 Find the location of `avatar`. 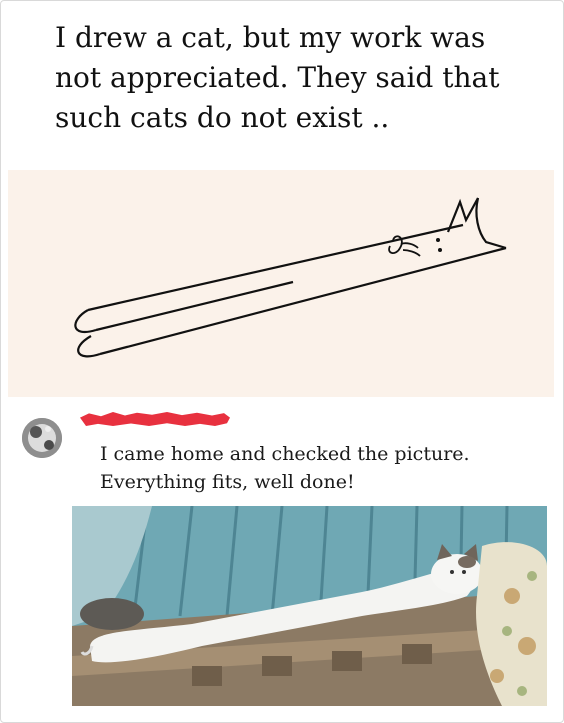

avatar is located at coordinates (42, 438).